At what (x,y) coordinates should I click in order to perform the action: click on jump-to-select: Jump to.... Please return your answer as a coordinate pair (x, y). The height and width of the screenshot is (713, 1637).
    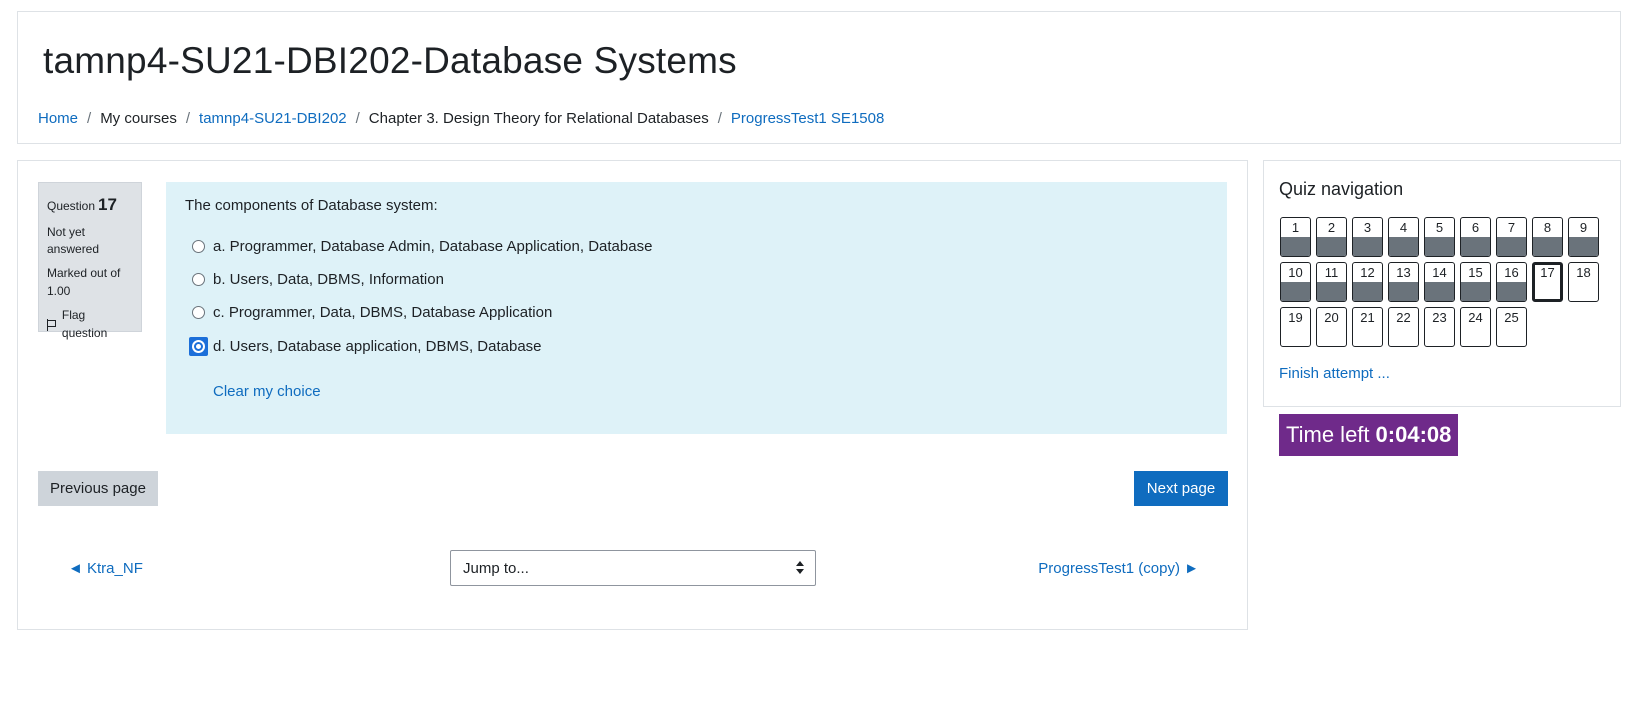
    Looking at the image, I should click on (633, 568).